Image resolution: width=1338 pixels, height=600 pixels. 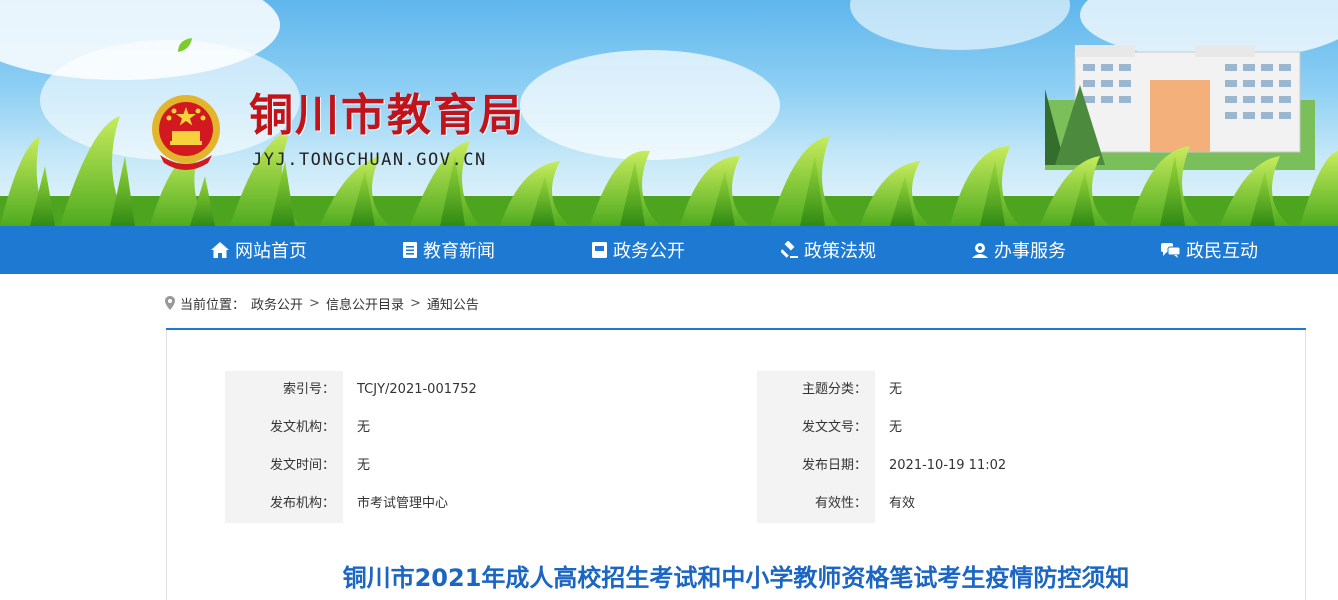 I want to click on nav-item-services: 办事服务, so click(x=1018, y=250).